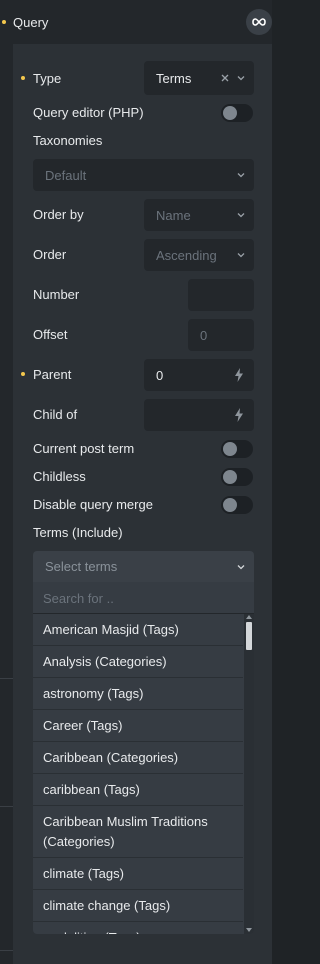 This screenshot has height=964, width=320. I want to click on current-post-term-toggle, so click(237, 449).